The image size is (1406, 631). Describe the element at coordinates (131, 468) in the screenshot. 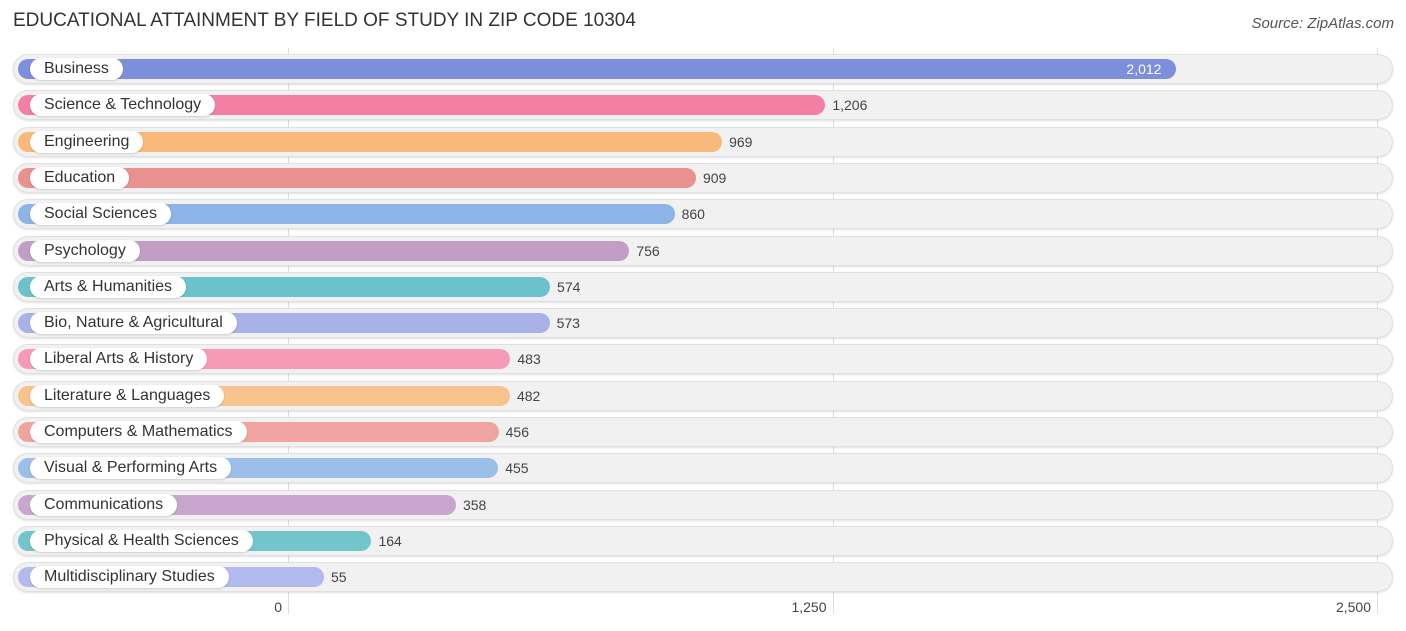

I see `category-label: Visual & Performing Arts` at that location.